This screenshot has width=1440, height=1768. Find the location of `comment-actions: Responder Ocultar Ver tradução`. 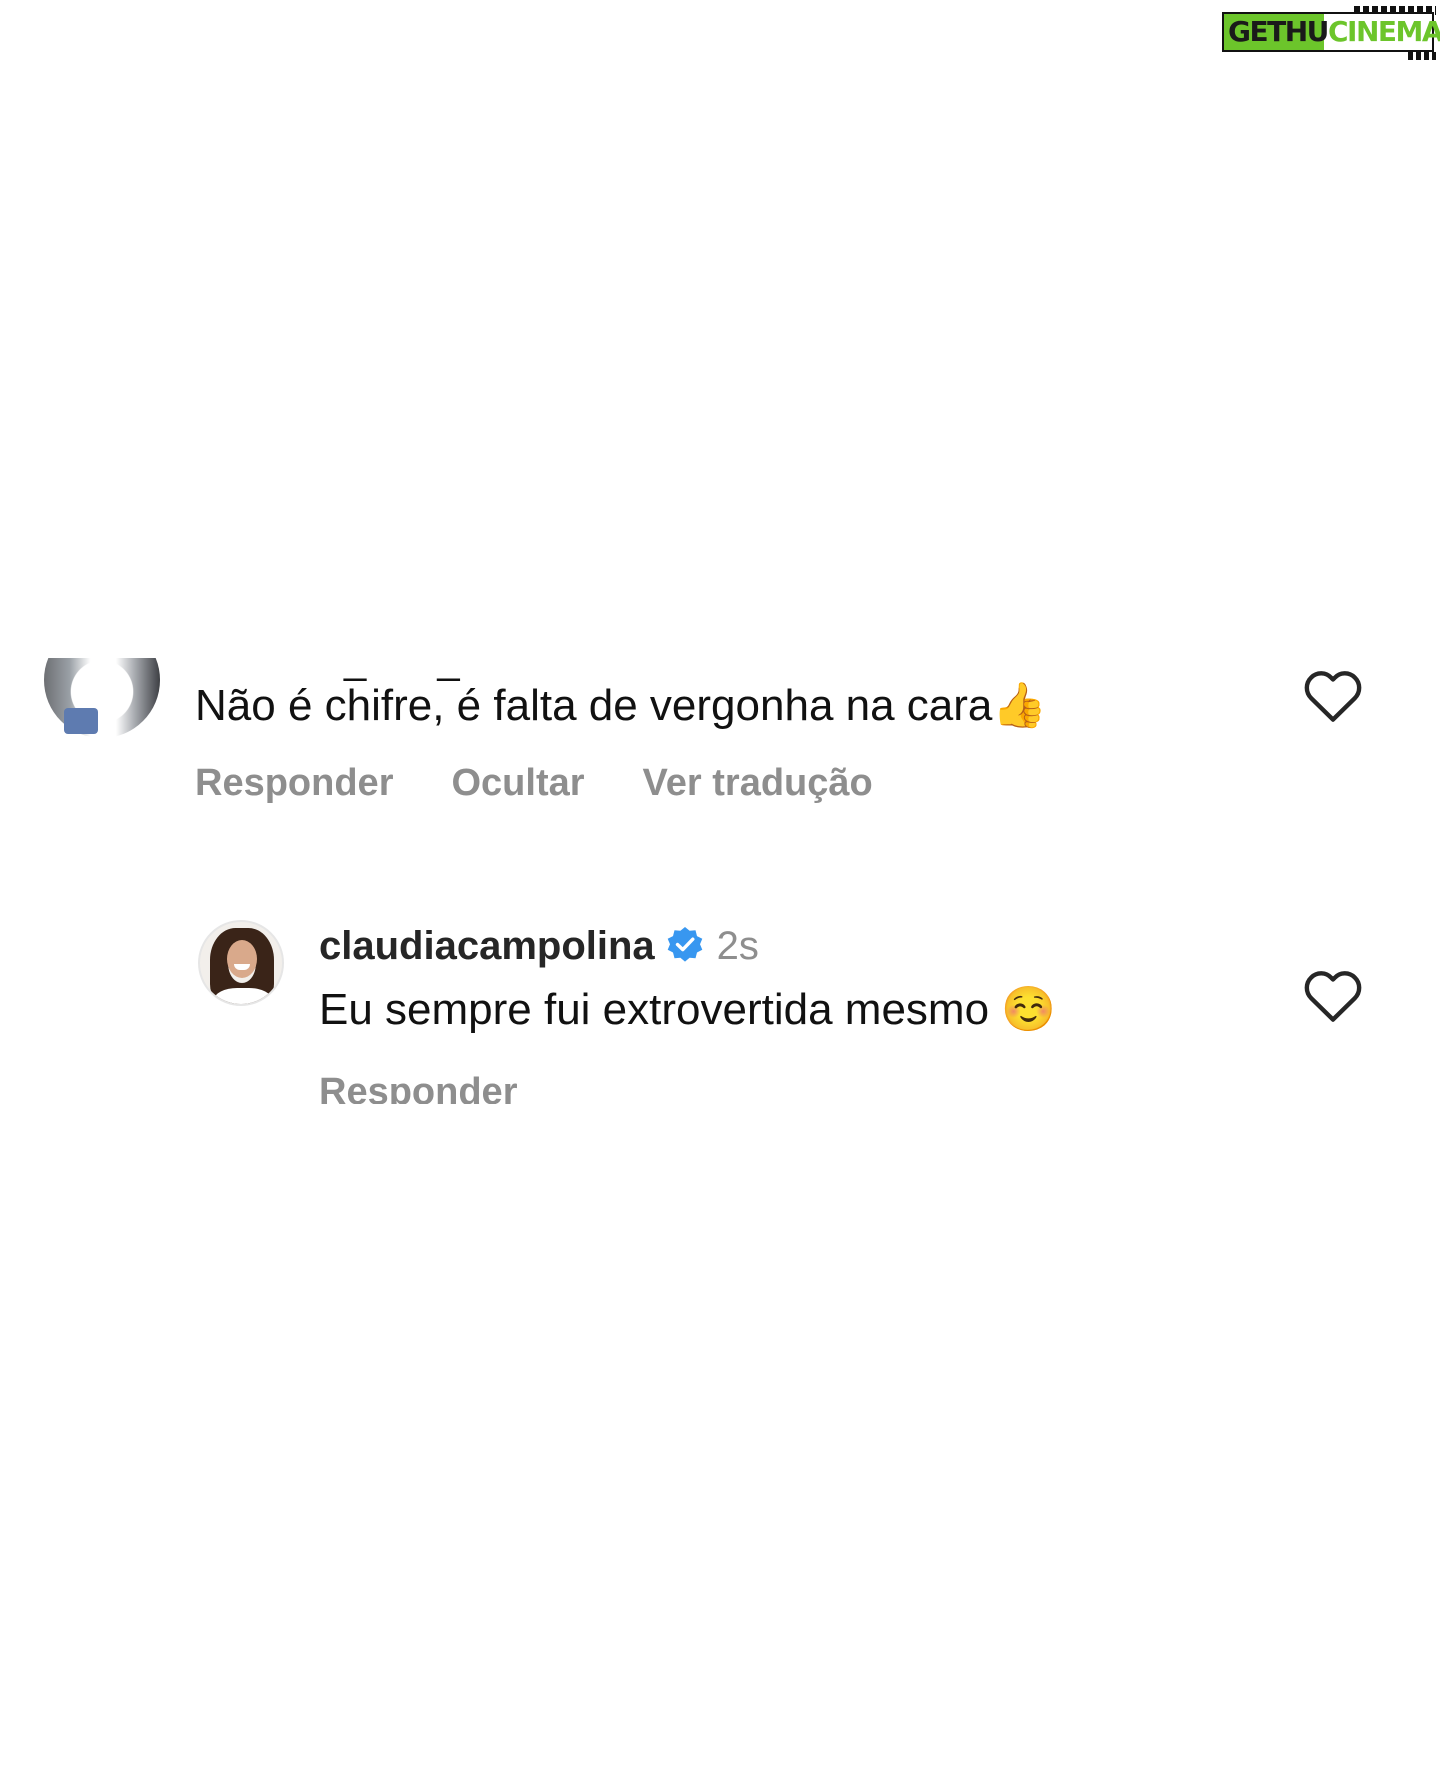

comment-actions: Responder Ocultar Ver tradução is located at coordinates (563, 783).